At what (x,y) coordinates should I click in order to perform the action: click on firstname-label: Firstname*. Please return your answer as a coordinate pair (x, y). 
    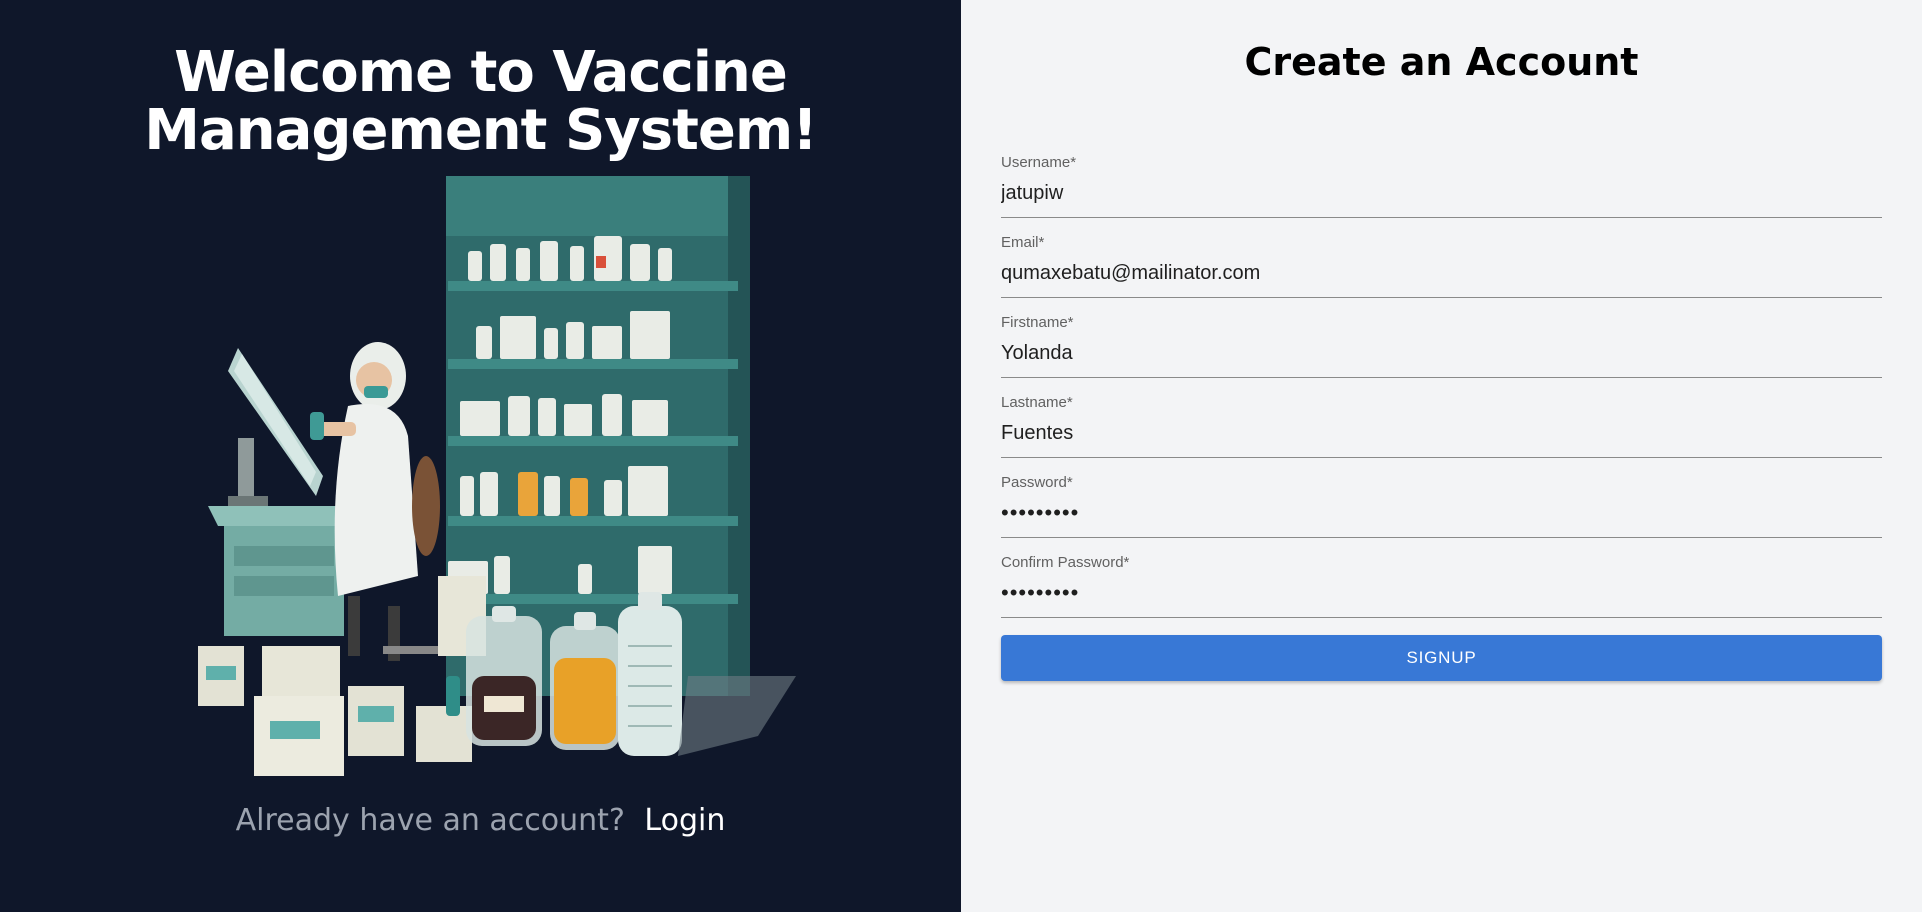
    Looking at the image, I should click on (1037, 322).